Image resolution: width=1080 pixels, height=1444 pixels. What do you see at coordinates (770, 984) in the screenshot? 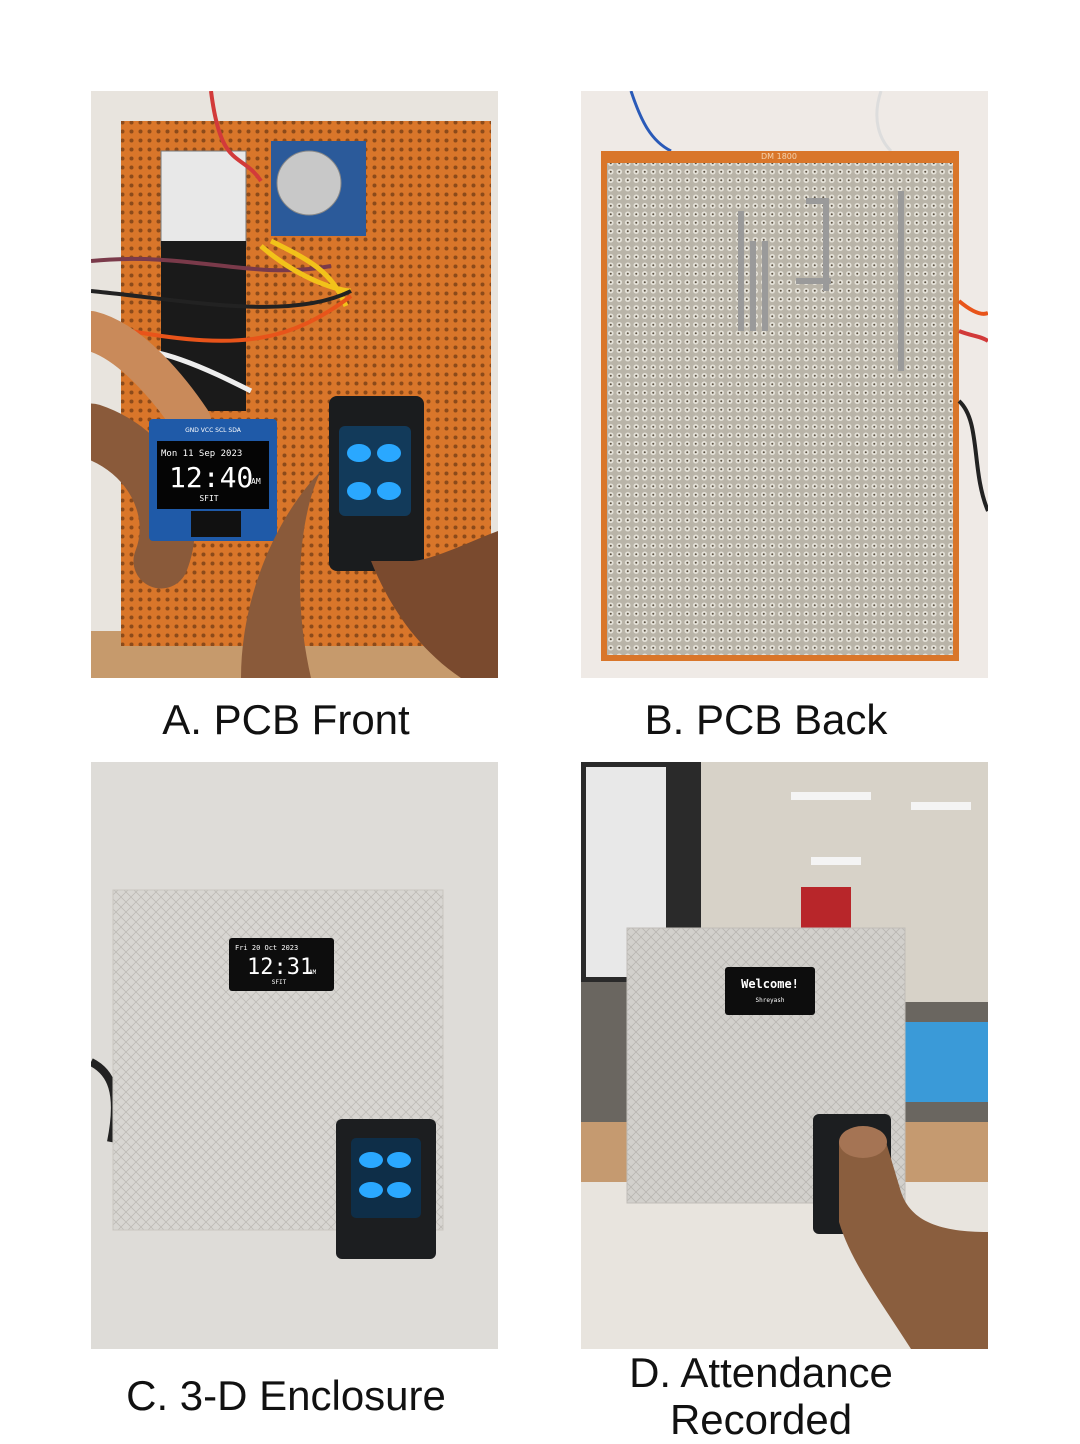
I see `oled-welcome: Welcome!` at bounding box center [770, 984].